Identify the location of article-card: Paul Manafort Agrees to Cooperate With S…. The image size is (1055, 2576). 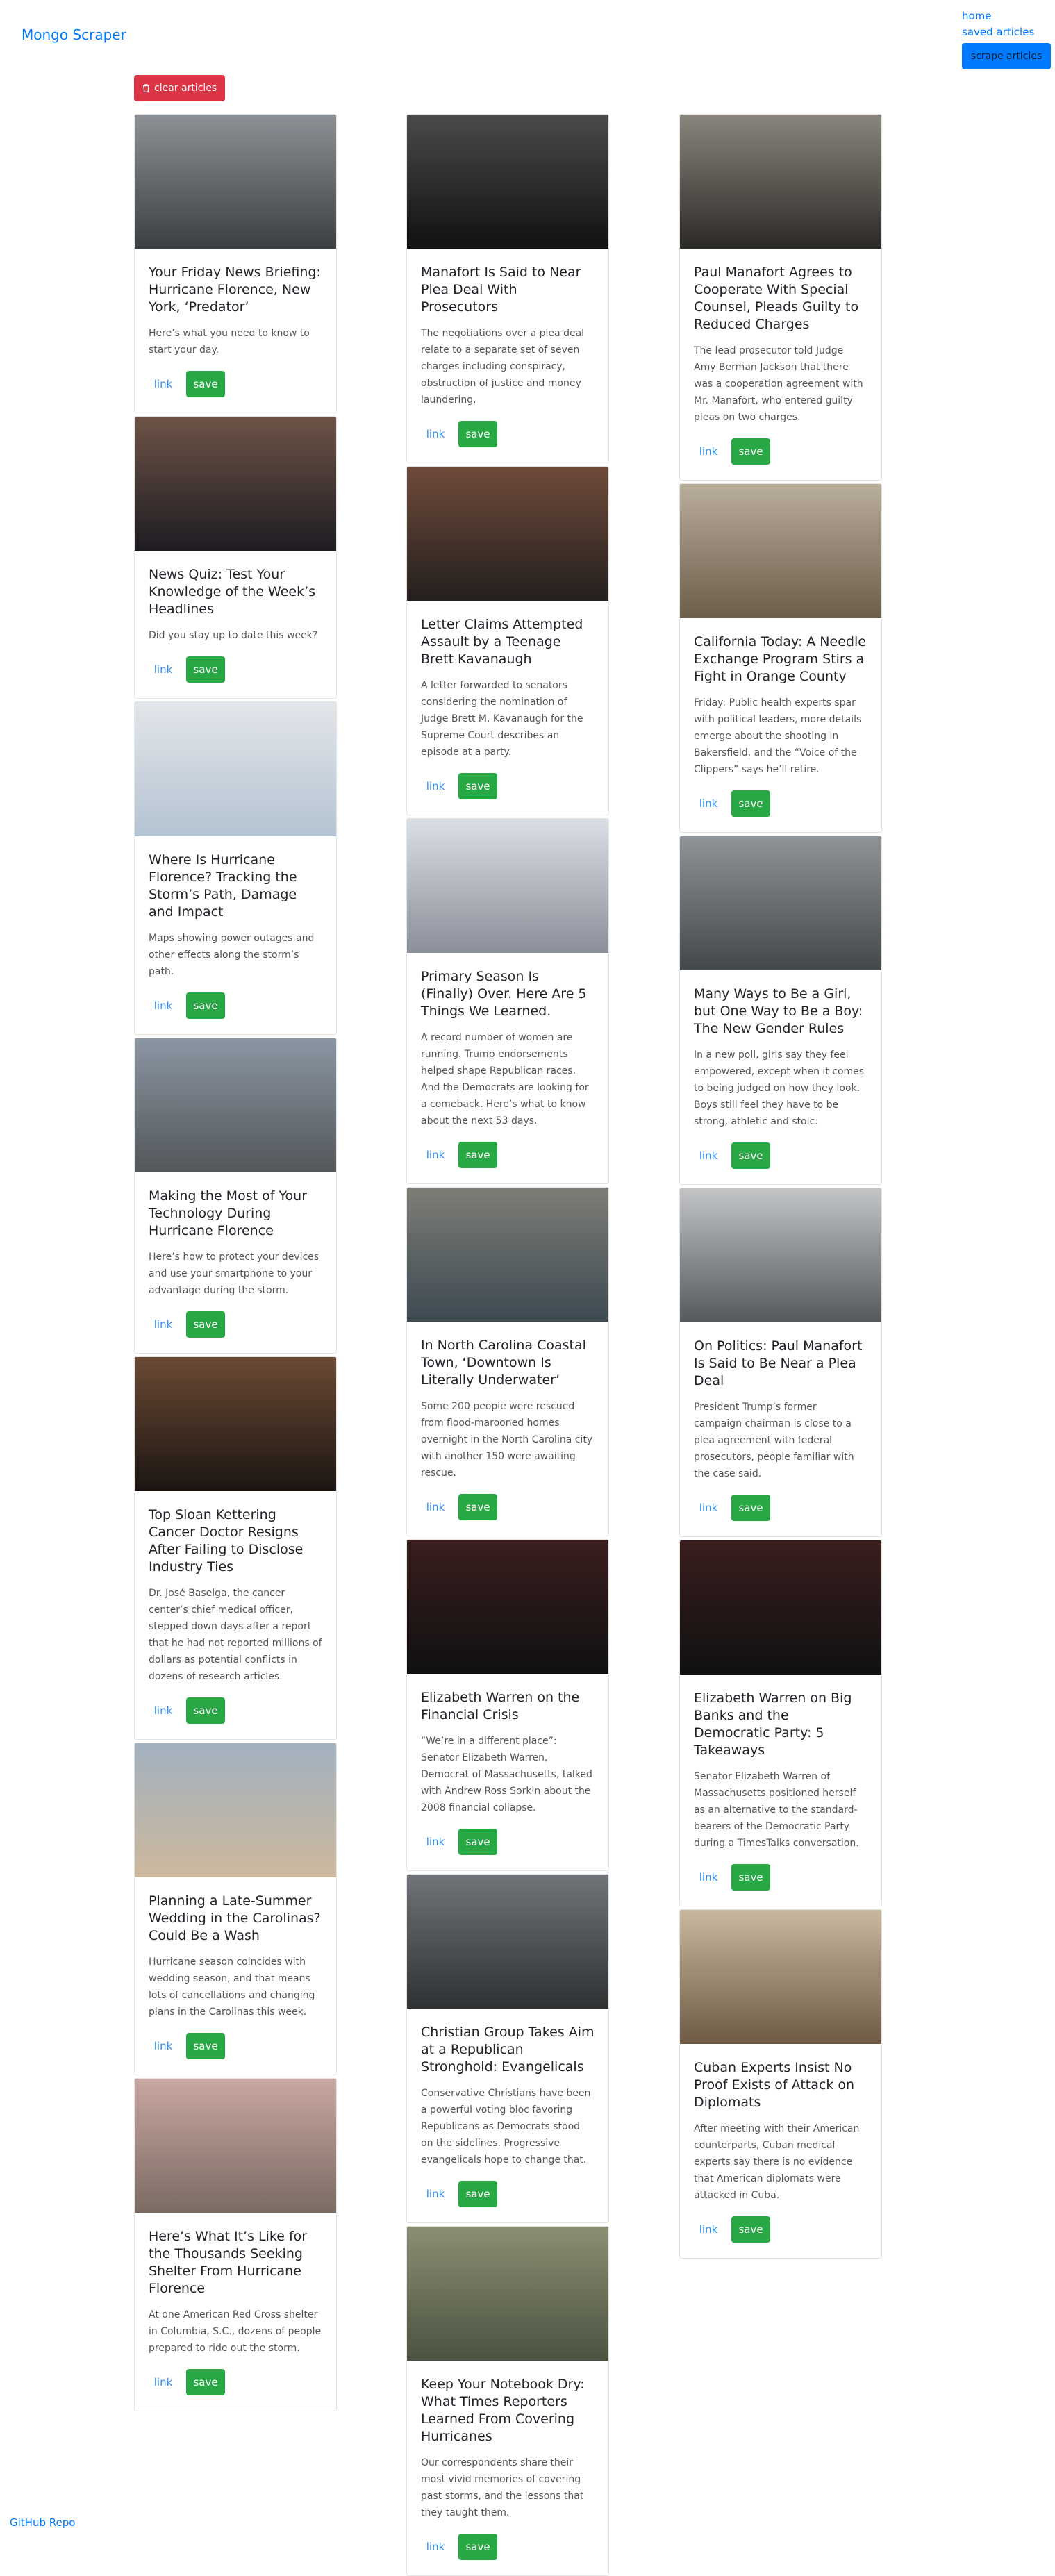
(780, 297).